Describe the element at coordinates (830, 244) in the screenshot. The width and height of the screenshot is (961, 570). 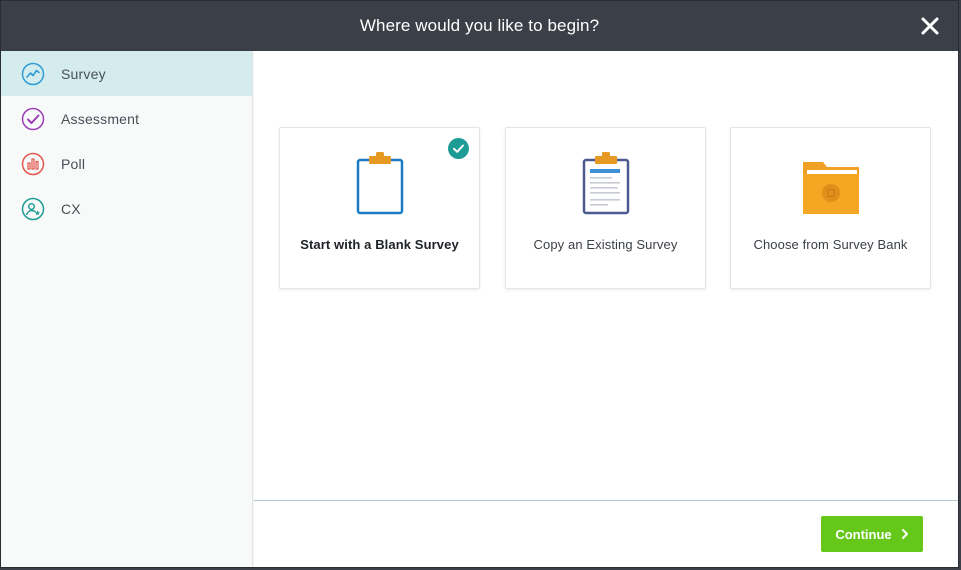
I see `option-label: Choose from Survey Bank` at that location.